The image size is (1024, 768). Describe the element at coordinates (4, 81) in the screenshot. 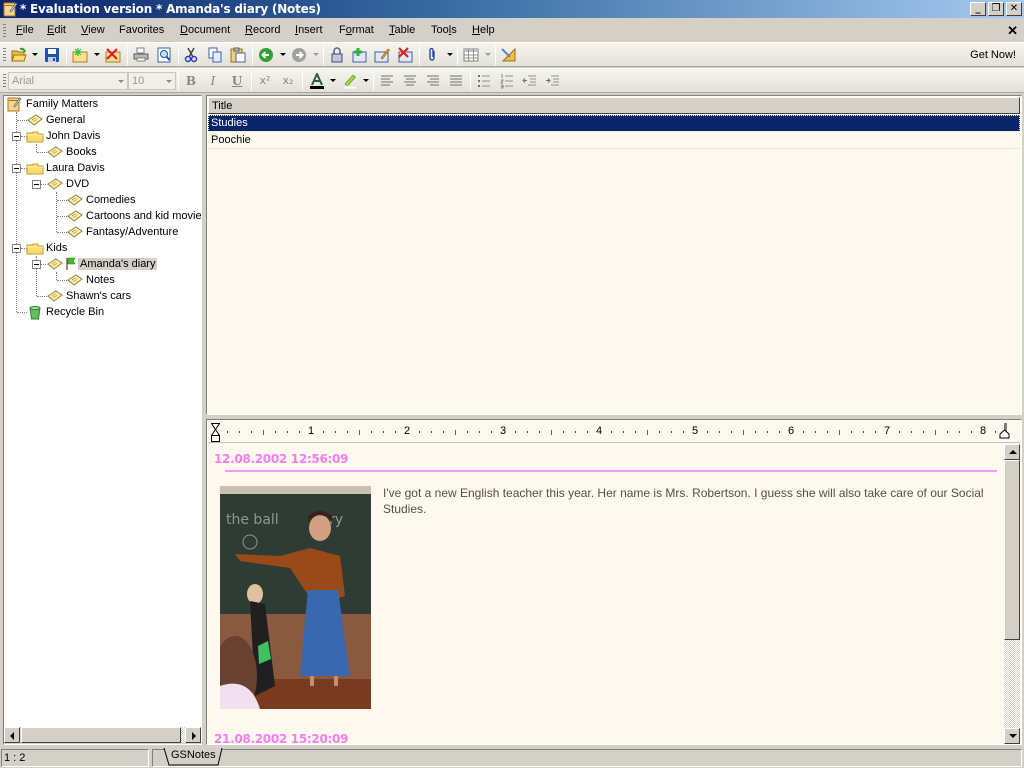

I see `format-toolbar-grip` at that location.